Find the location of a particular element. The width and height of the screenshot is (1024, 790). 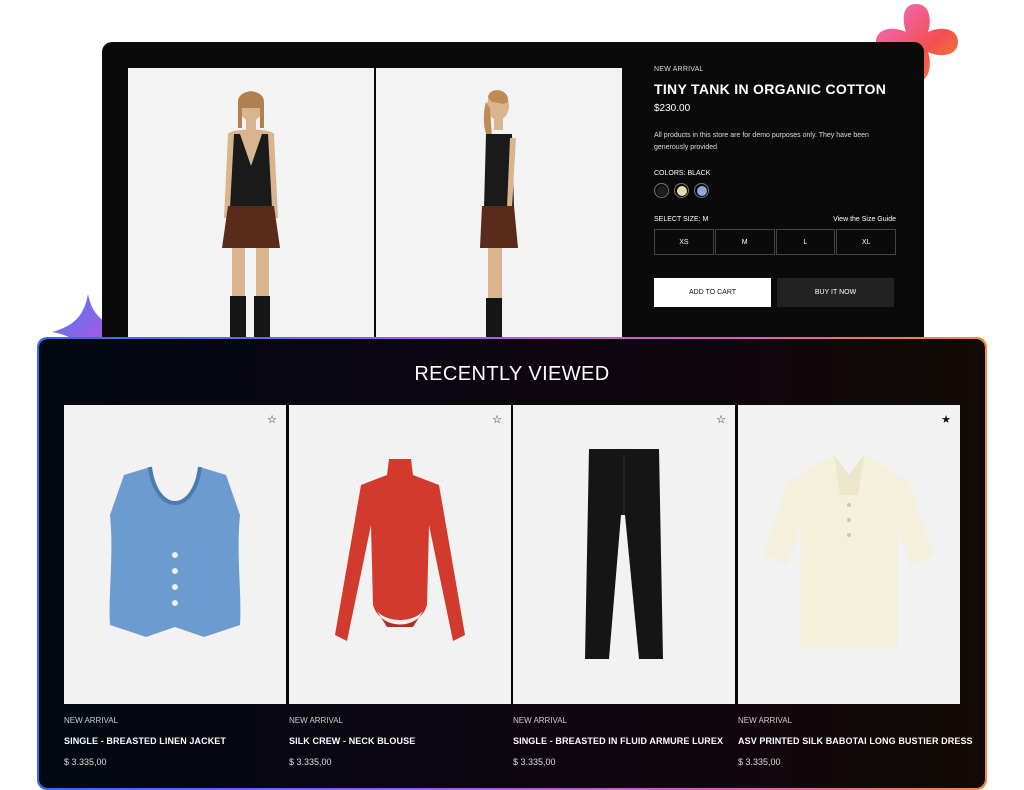

product-actions: ADD TO CART BUY IT NOW is located at coordinates (775, 292).